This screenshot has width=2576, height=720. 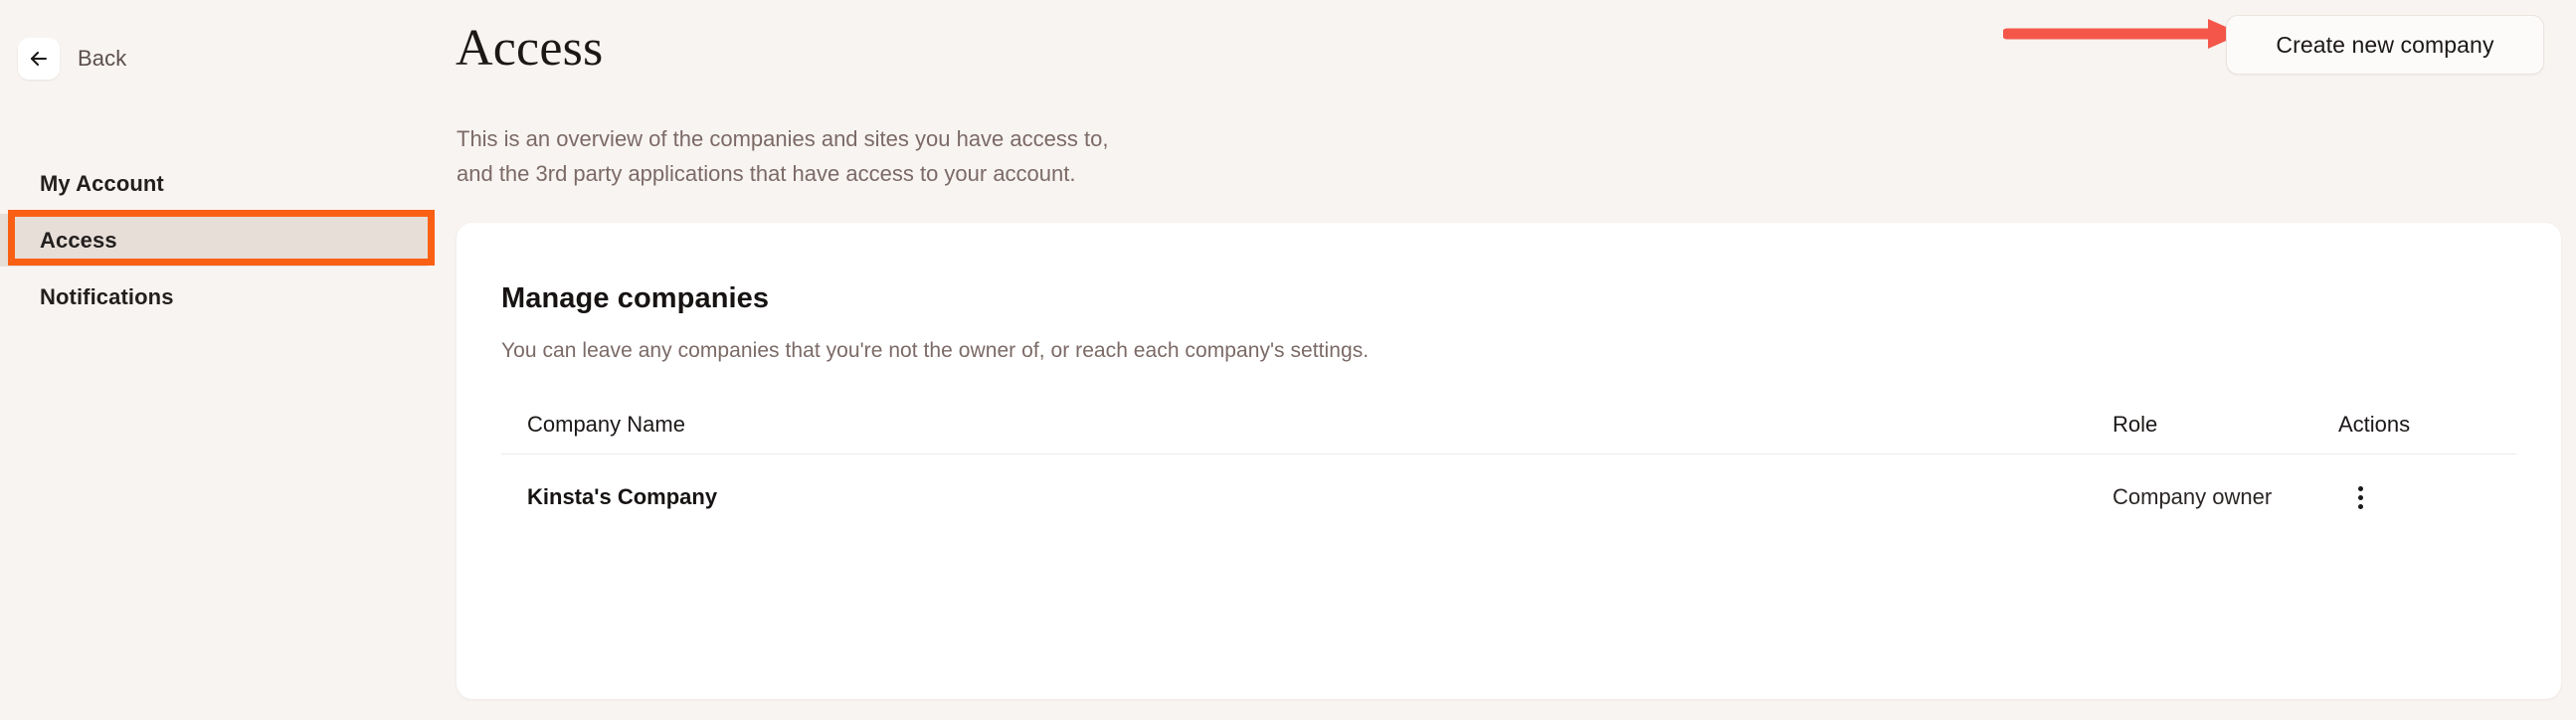 I want to click on cell-company-name: Kinsta's Company, so click(x=622, y=496).